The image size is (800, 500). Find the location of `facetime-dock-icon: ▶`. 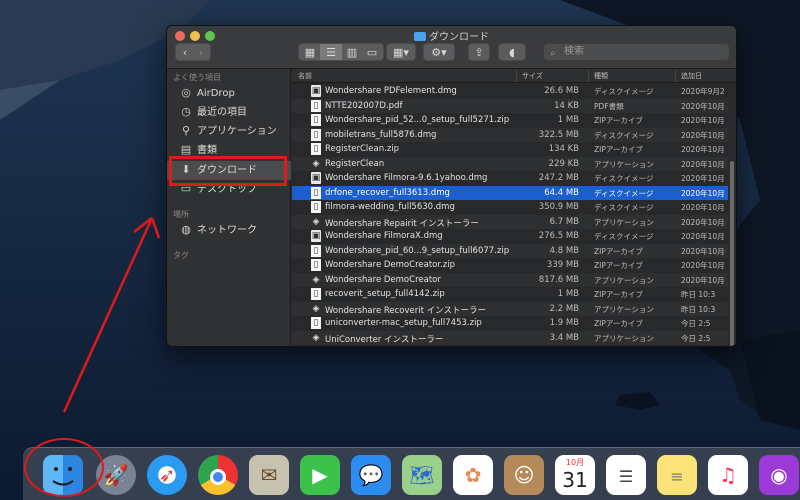

facetime-dock-icon: ▶ is located at coordinates (320, 475).